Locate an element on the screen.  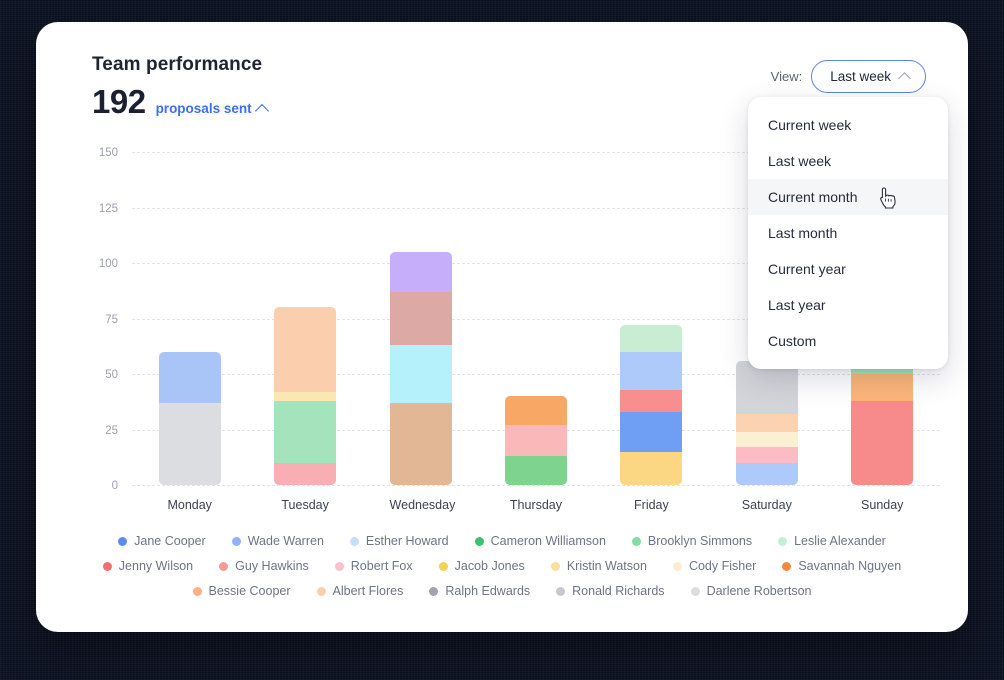
x-axis-label: Thursday is located at coordinates (536, 505).